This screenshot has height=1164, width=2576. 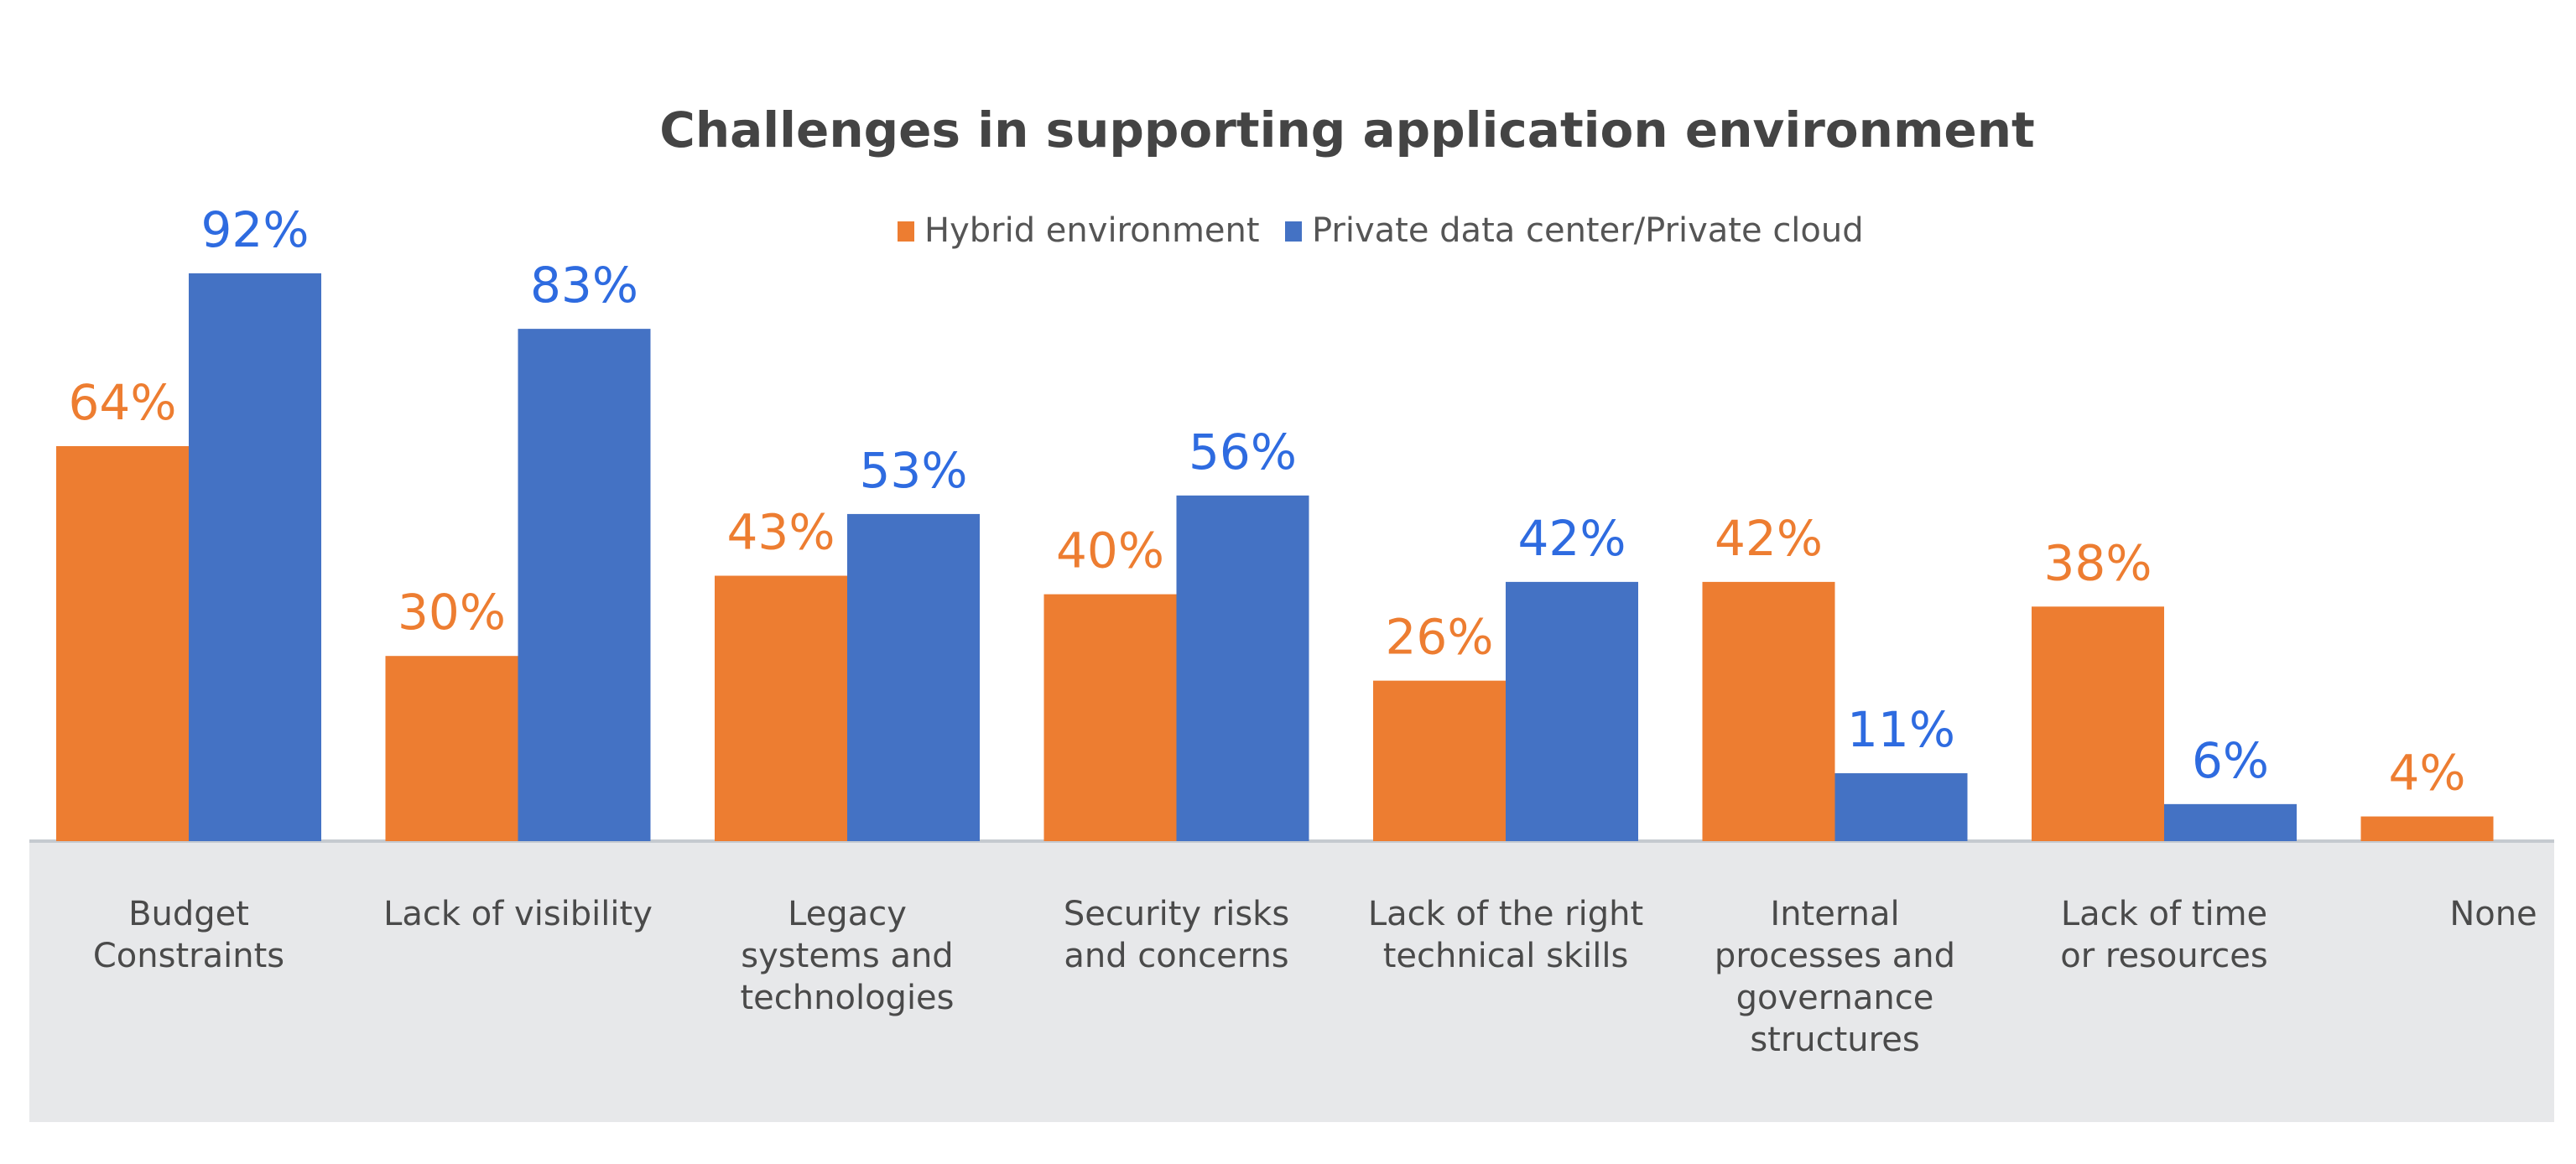 What do you see at coordinates (123, 402) in the screenshot?
I see `value-label-hybrid-0: 64%` at bounding box center [123, 402].